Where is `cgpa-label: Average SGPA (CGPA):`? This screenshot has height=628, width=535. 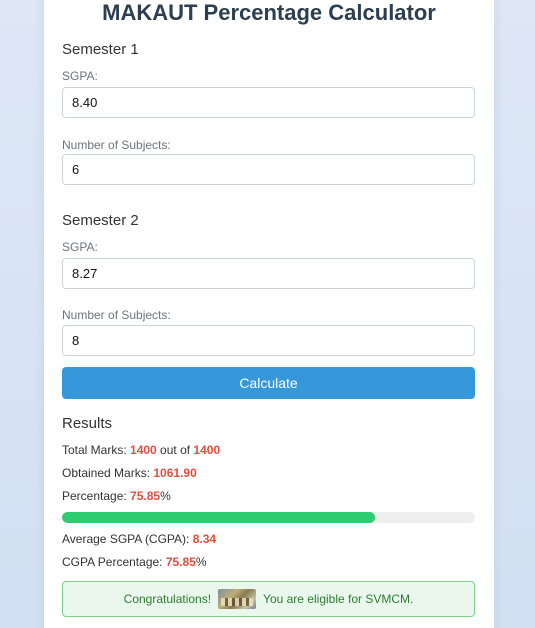 cgpa-label: Average SGPA (CGPA): is located at coordinates (127, 539).